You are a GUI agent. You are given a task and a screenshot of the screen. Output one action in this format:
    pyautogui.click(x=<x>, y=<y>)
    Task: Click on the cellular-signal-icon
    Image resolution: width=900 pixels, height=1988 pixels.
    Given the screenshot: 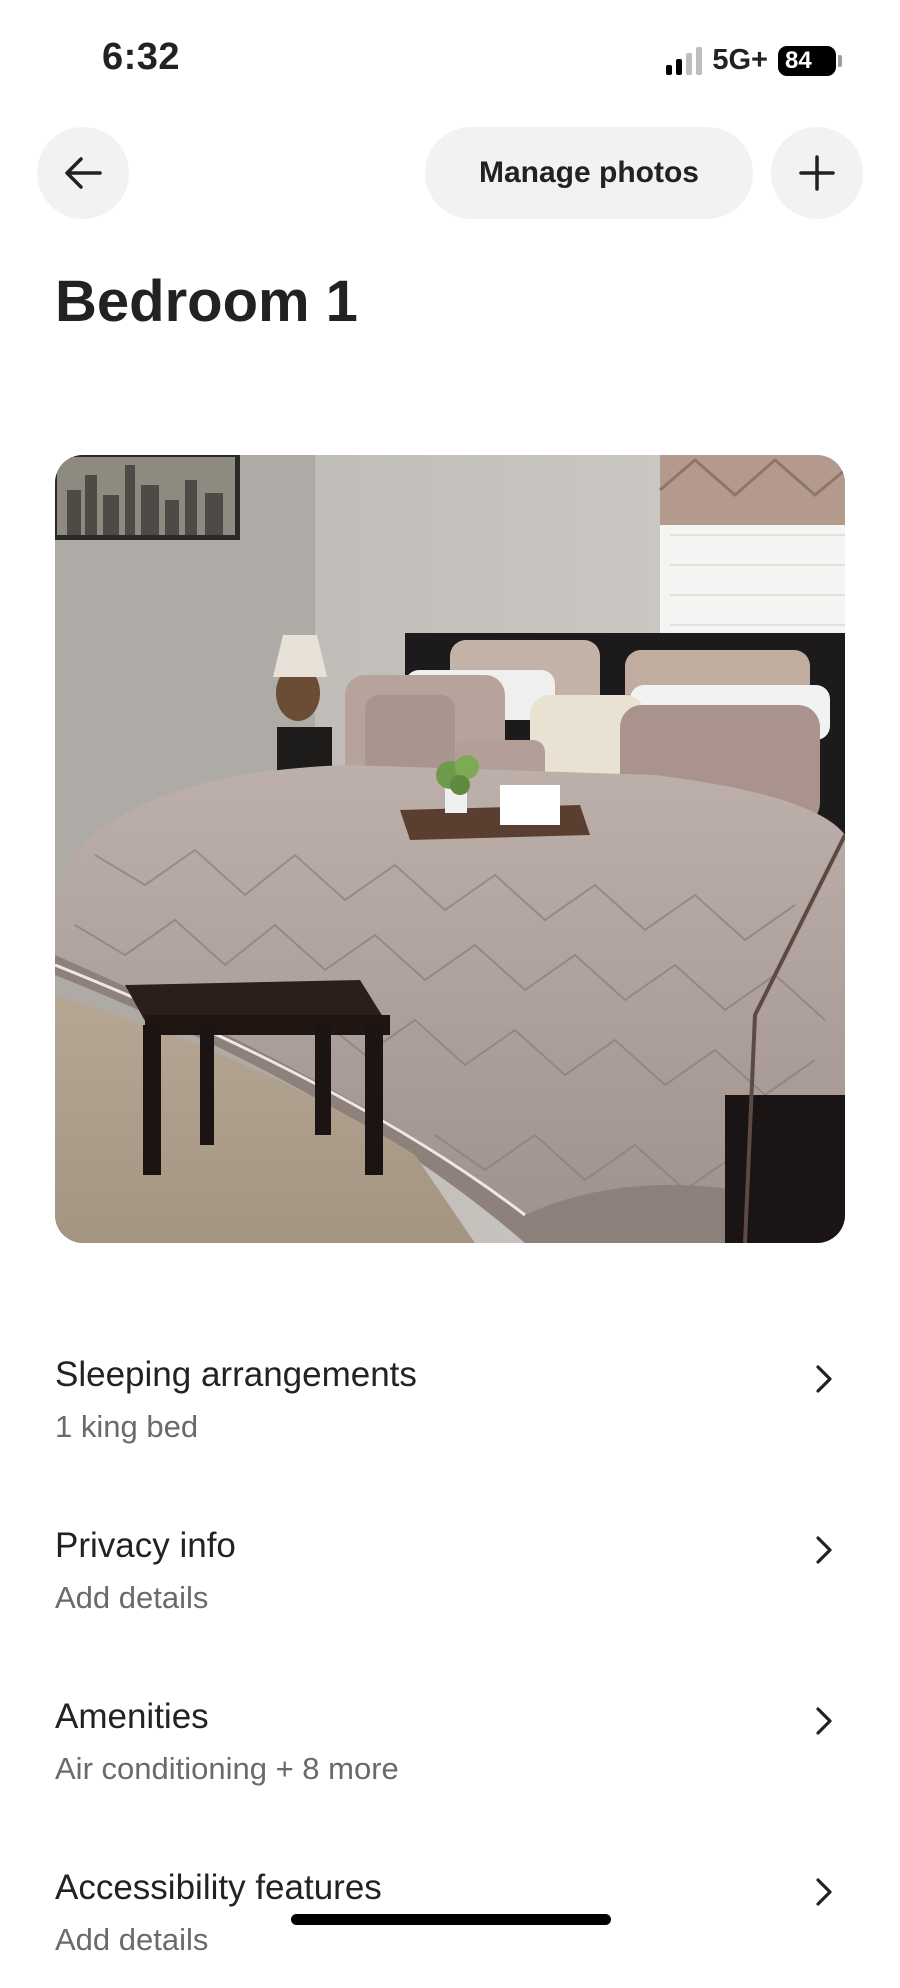 What is the action you would take?
    pyautogui.click(x=684, y=60)
    